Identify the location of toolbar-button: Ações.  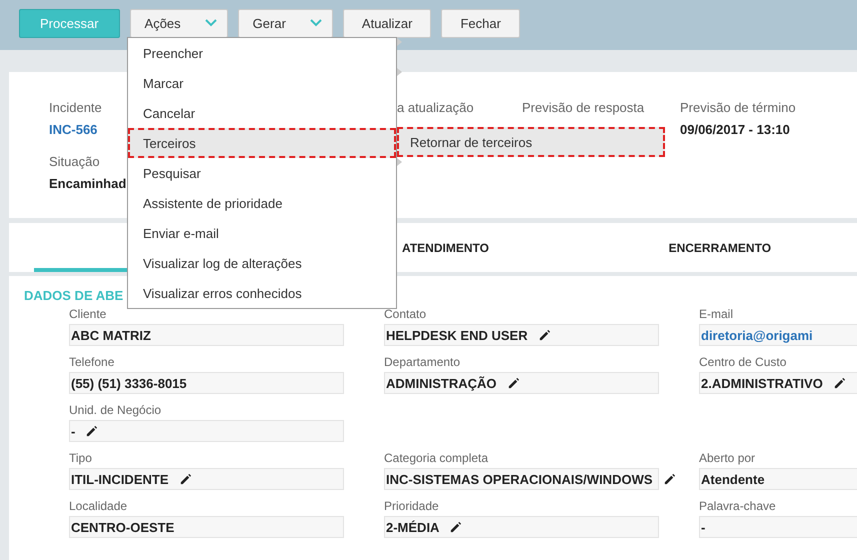
(179, 23).